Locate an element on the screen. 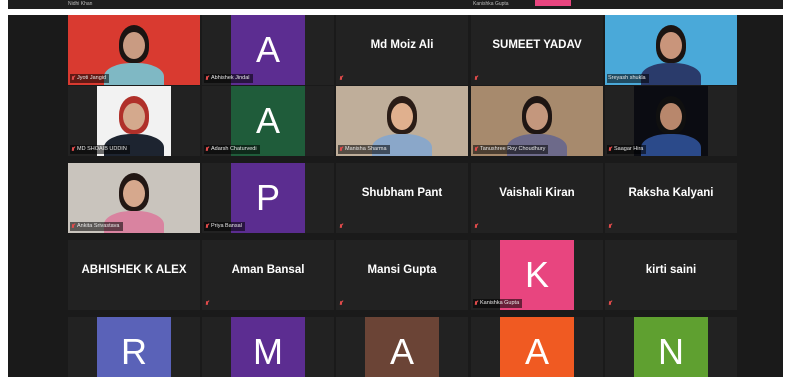 The height and width of the screenshot is (377, 791). participant-avatar: M is located at coordinates (268, 347).